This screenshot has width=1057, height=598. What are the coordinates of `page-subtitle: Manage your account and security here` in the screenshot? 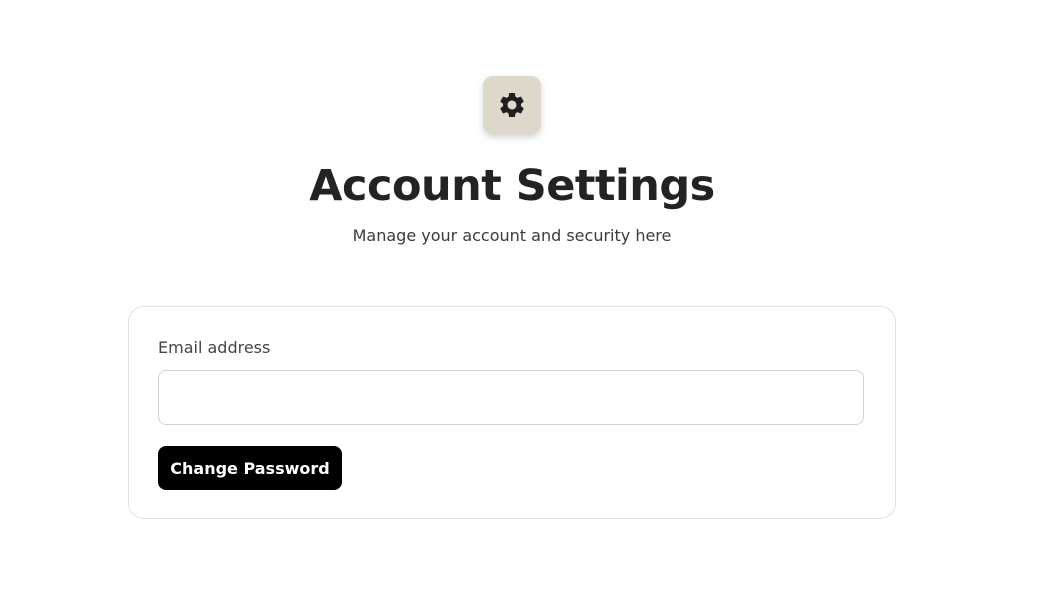 It's located at (512, 235).